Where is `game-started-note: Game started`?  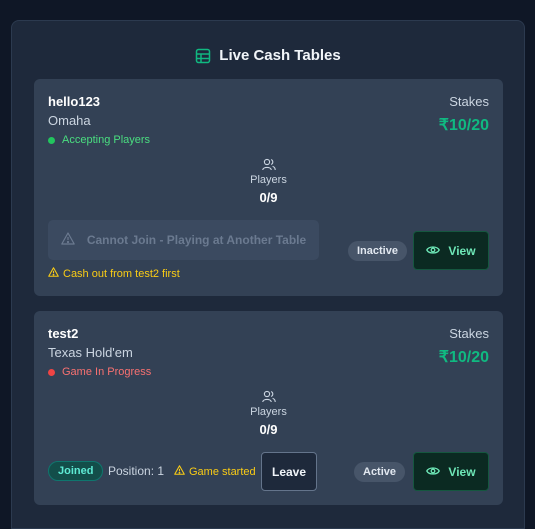
game-started-note: Game started is located at coordinates (215, 471).